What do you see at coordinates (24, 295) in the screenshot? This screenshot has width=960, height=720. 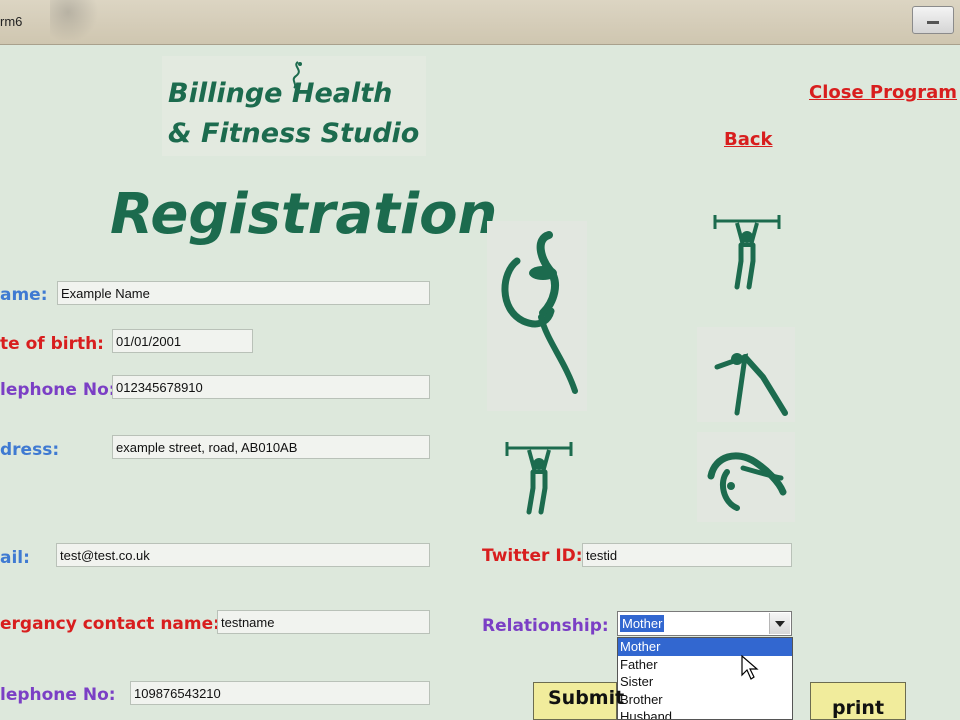 I see `name-label: ame:` at bounding box center [24, 295].